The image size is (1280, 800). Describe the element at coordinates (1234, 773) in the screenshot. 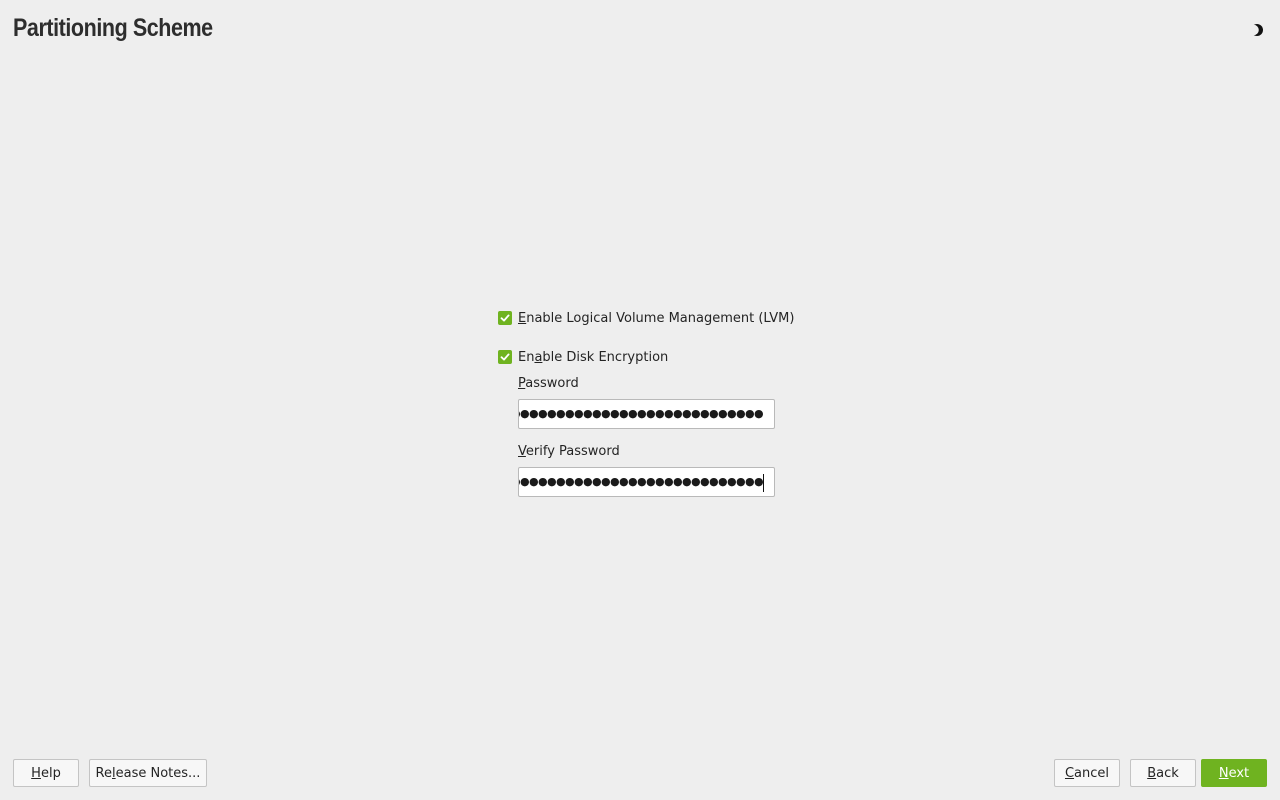

I see `next-button: Next` at that location.